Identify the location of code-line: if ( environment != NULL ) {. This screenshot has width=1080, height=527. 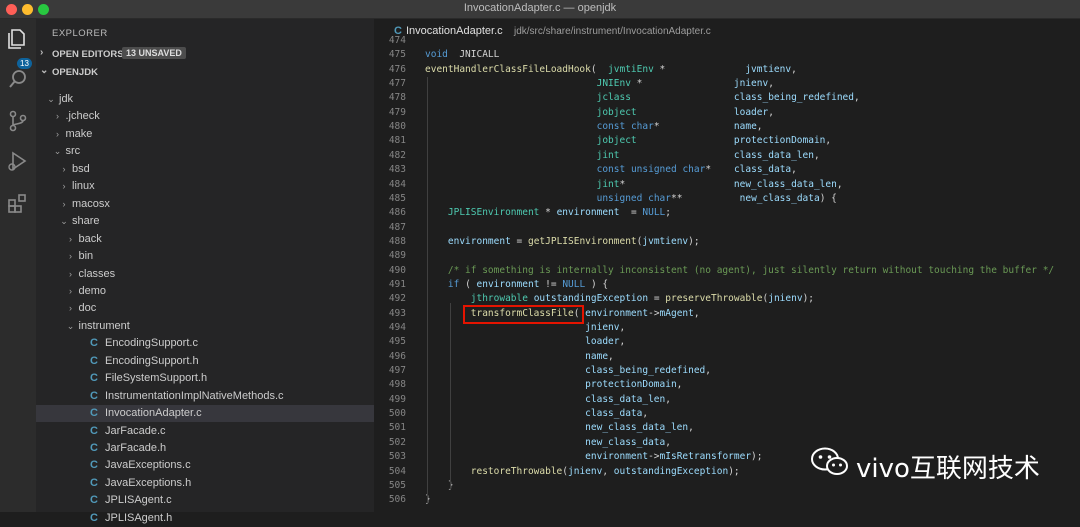
(516, 284).